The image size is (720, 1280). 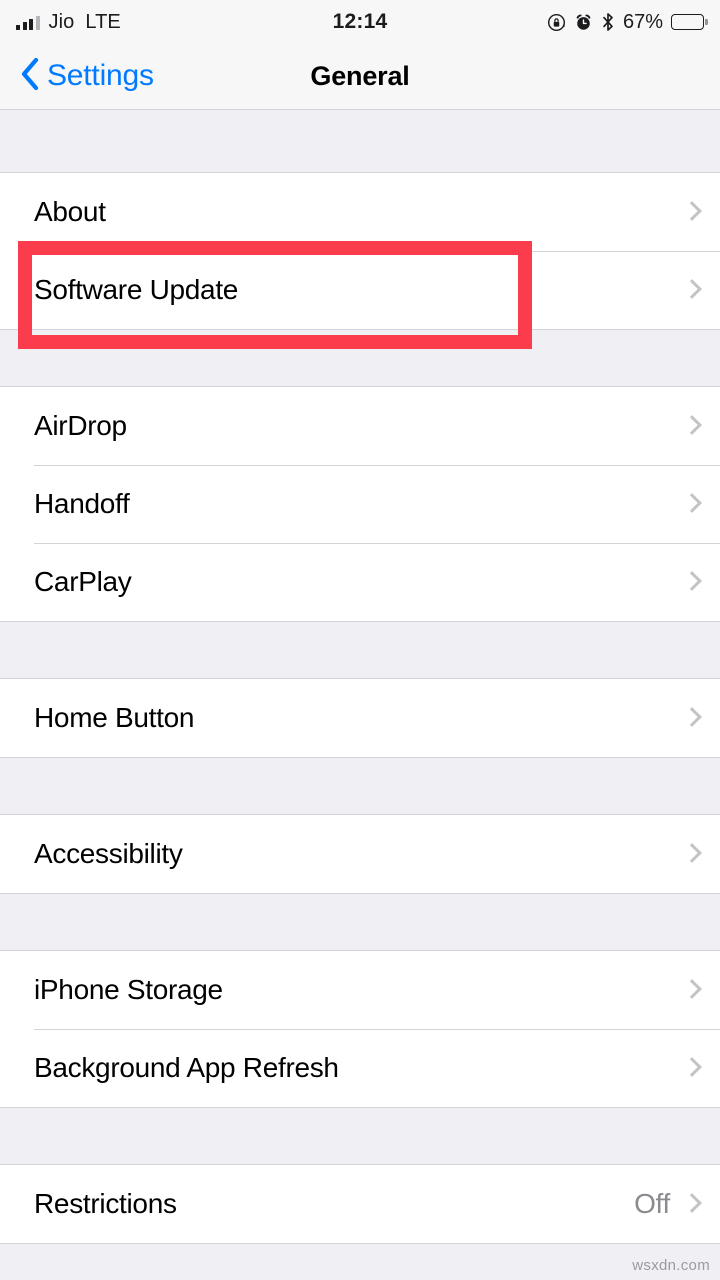 What do you see at coordinates (687, 22) in the screenshot?
I see `battery-icon` at bounding box center [687, 22].